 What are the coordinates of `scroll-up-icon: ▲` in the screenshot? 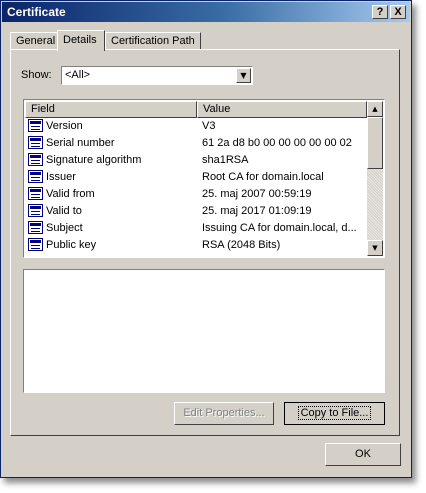 It's located at (375, 109).